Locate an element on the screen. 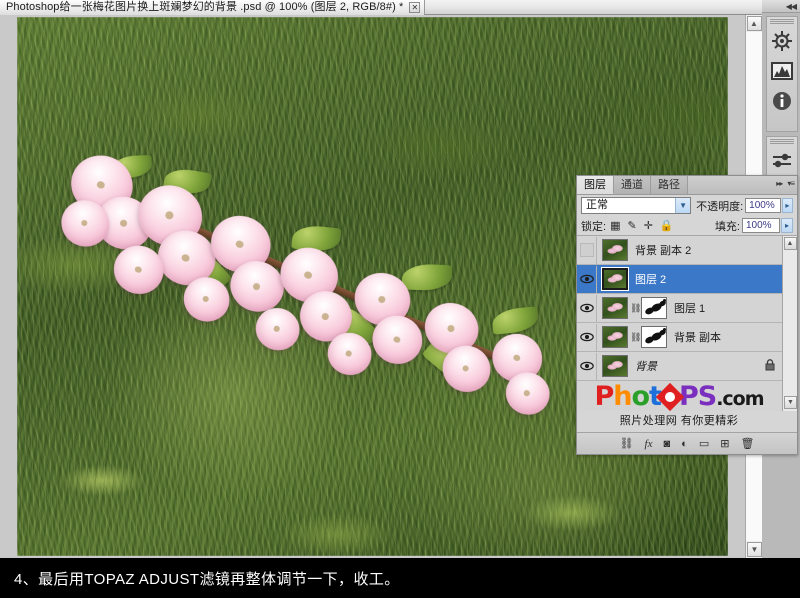  chevron-down-icon: ▼ is located at coordinates (683, 205).